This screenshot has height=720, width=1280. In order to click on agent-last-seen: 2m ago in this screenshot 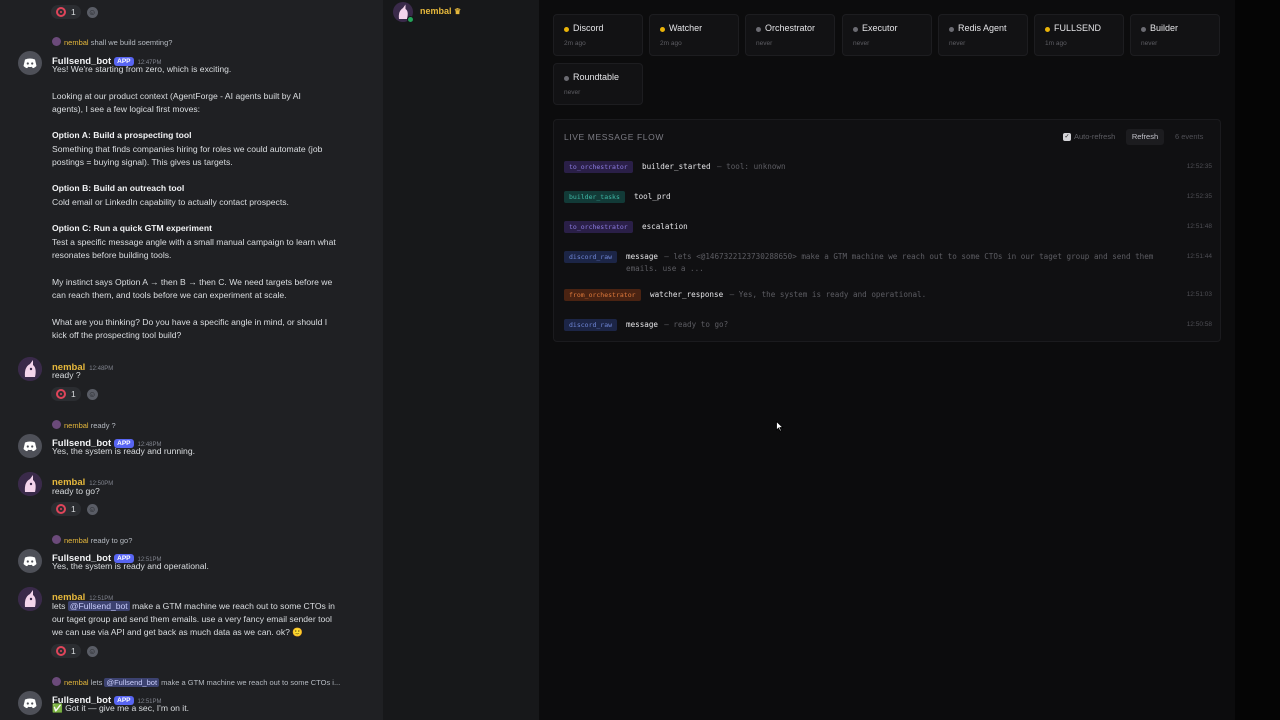, I will do `click(575, 43)`.